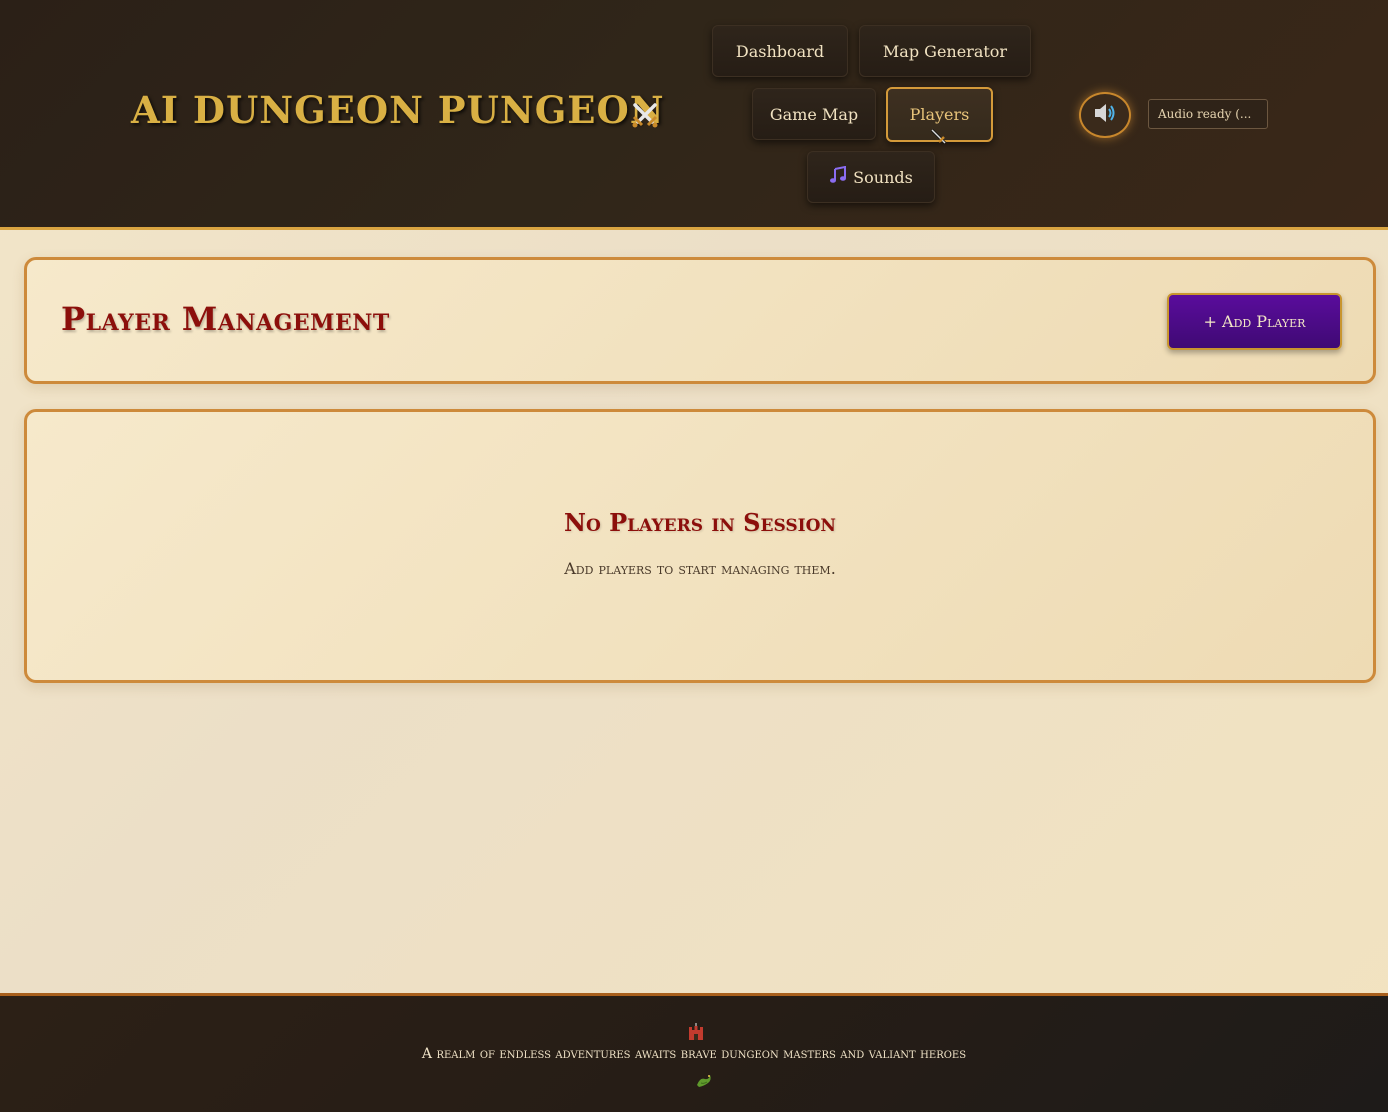 The height and width of the screenshot is (1112, 1388). Describe the element at coordinates (838, 176) in the screenshot. I see `music-note-icon` at that location.